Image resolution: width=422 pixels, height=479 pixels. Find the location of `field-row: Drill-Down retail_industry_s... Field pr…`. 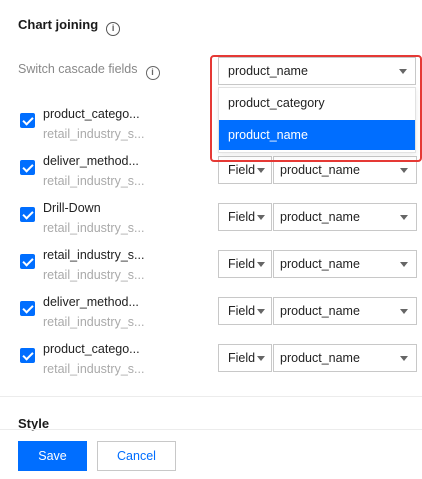

field-row: Drill-Down retail_industry_s... Field pr… is located at coordinates (211, 221).